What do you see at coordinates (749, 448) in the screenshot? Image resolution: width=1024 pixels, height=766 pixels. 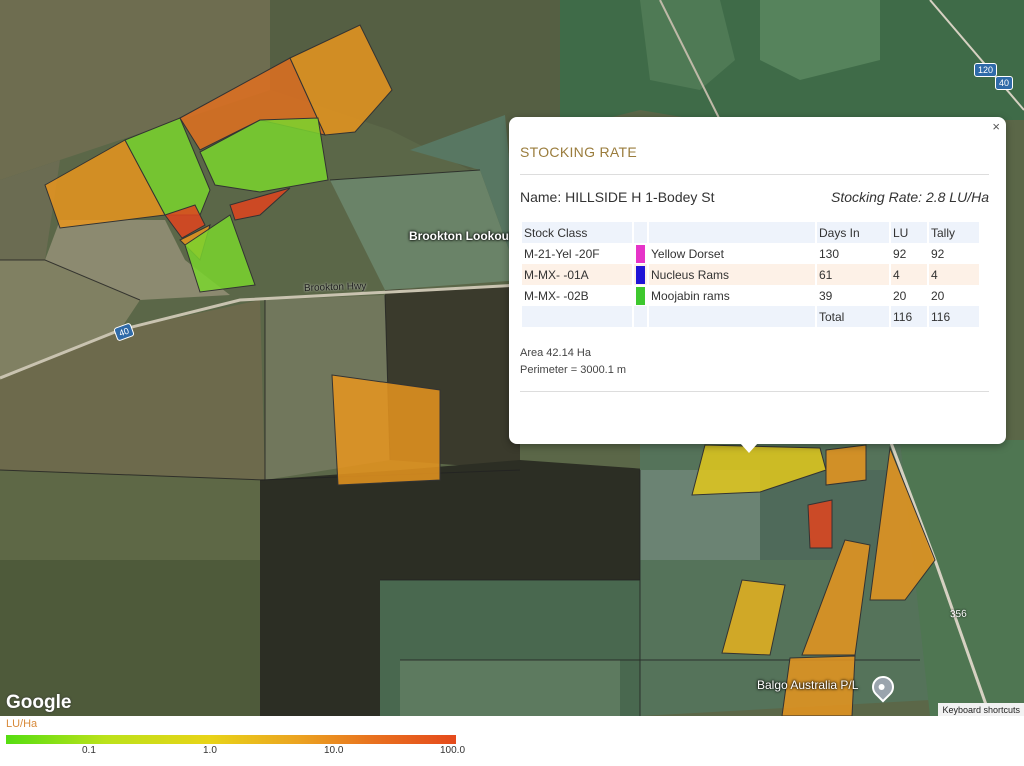 I see `popup-pointer` at bounding box center [749, 448].